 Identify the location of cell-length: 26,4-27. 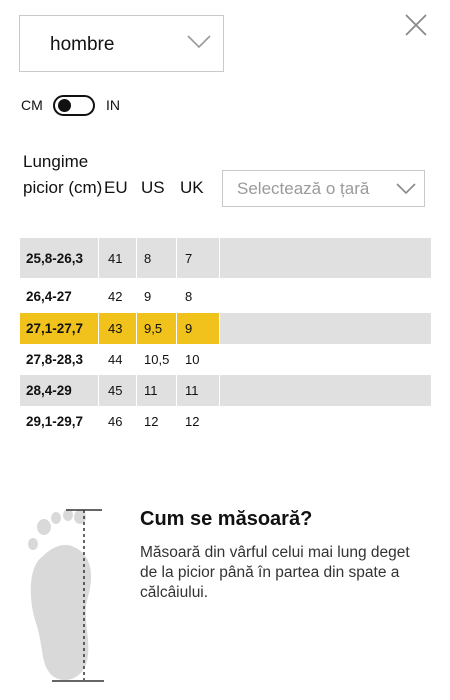
(49, 296).